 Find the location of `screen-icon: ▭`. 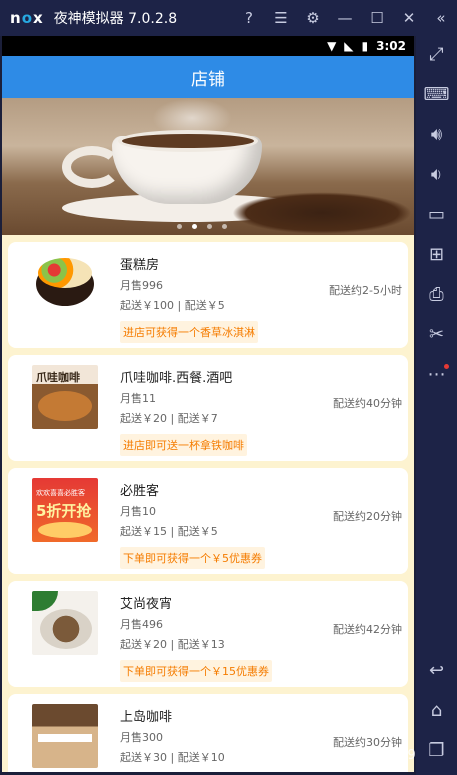

screen-icon: ▭ is located at coordinates (436, 215).